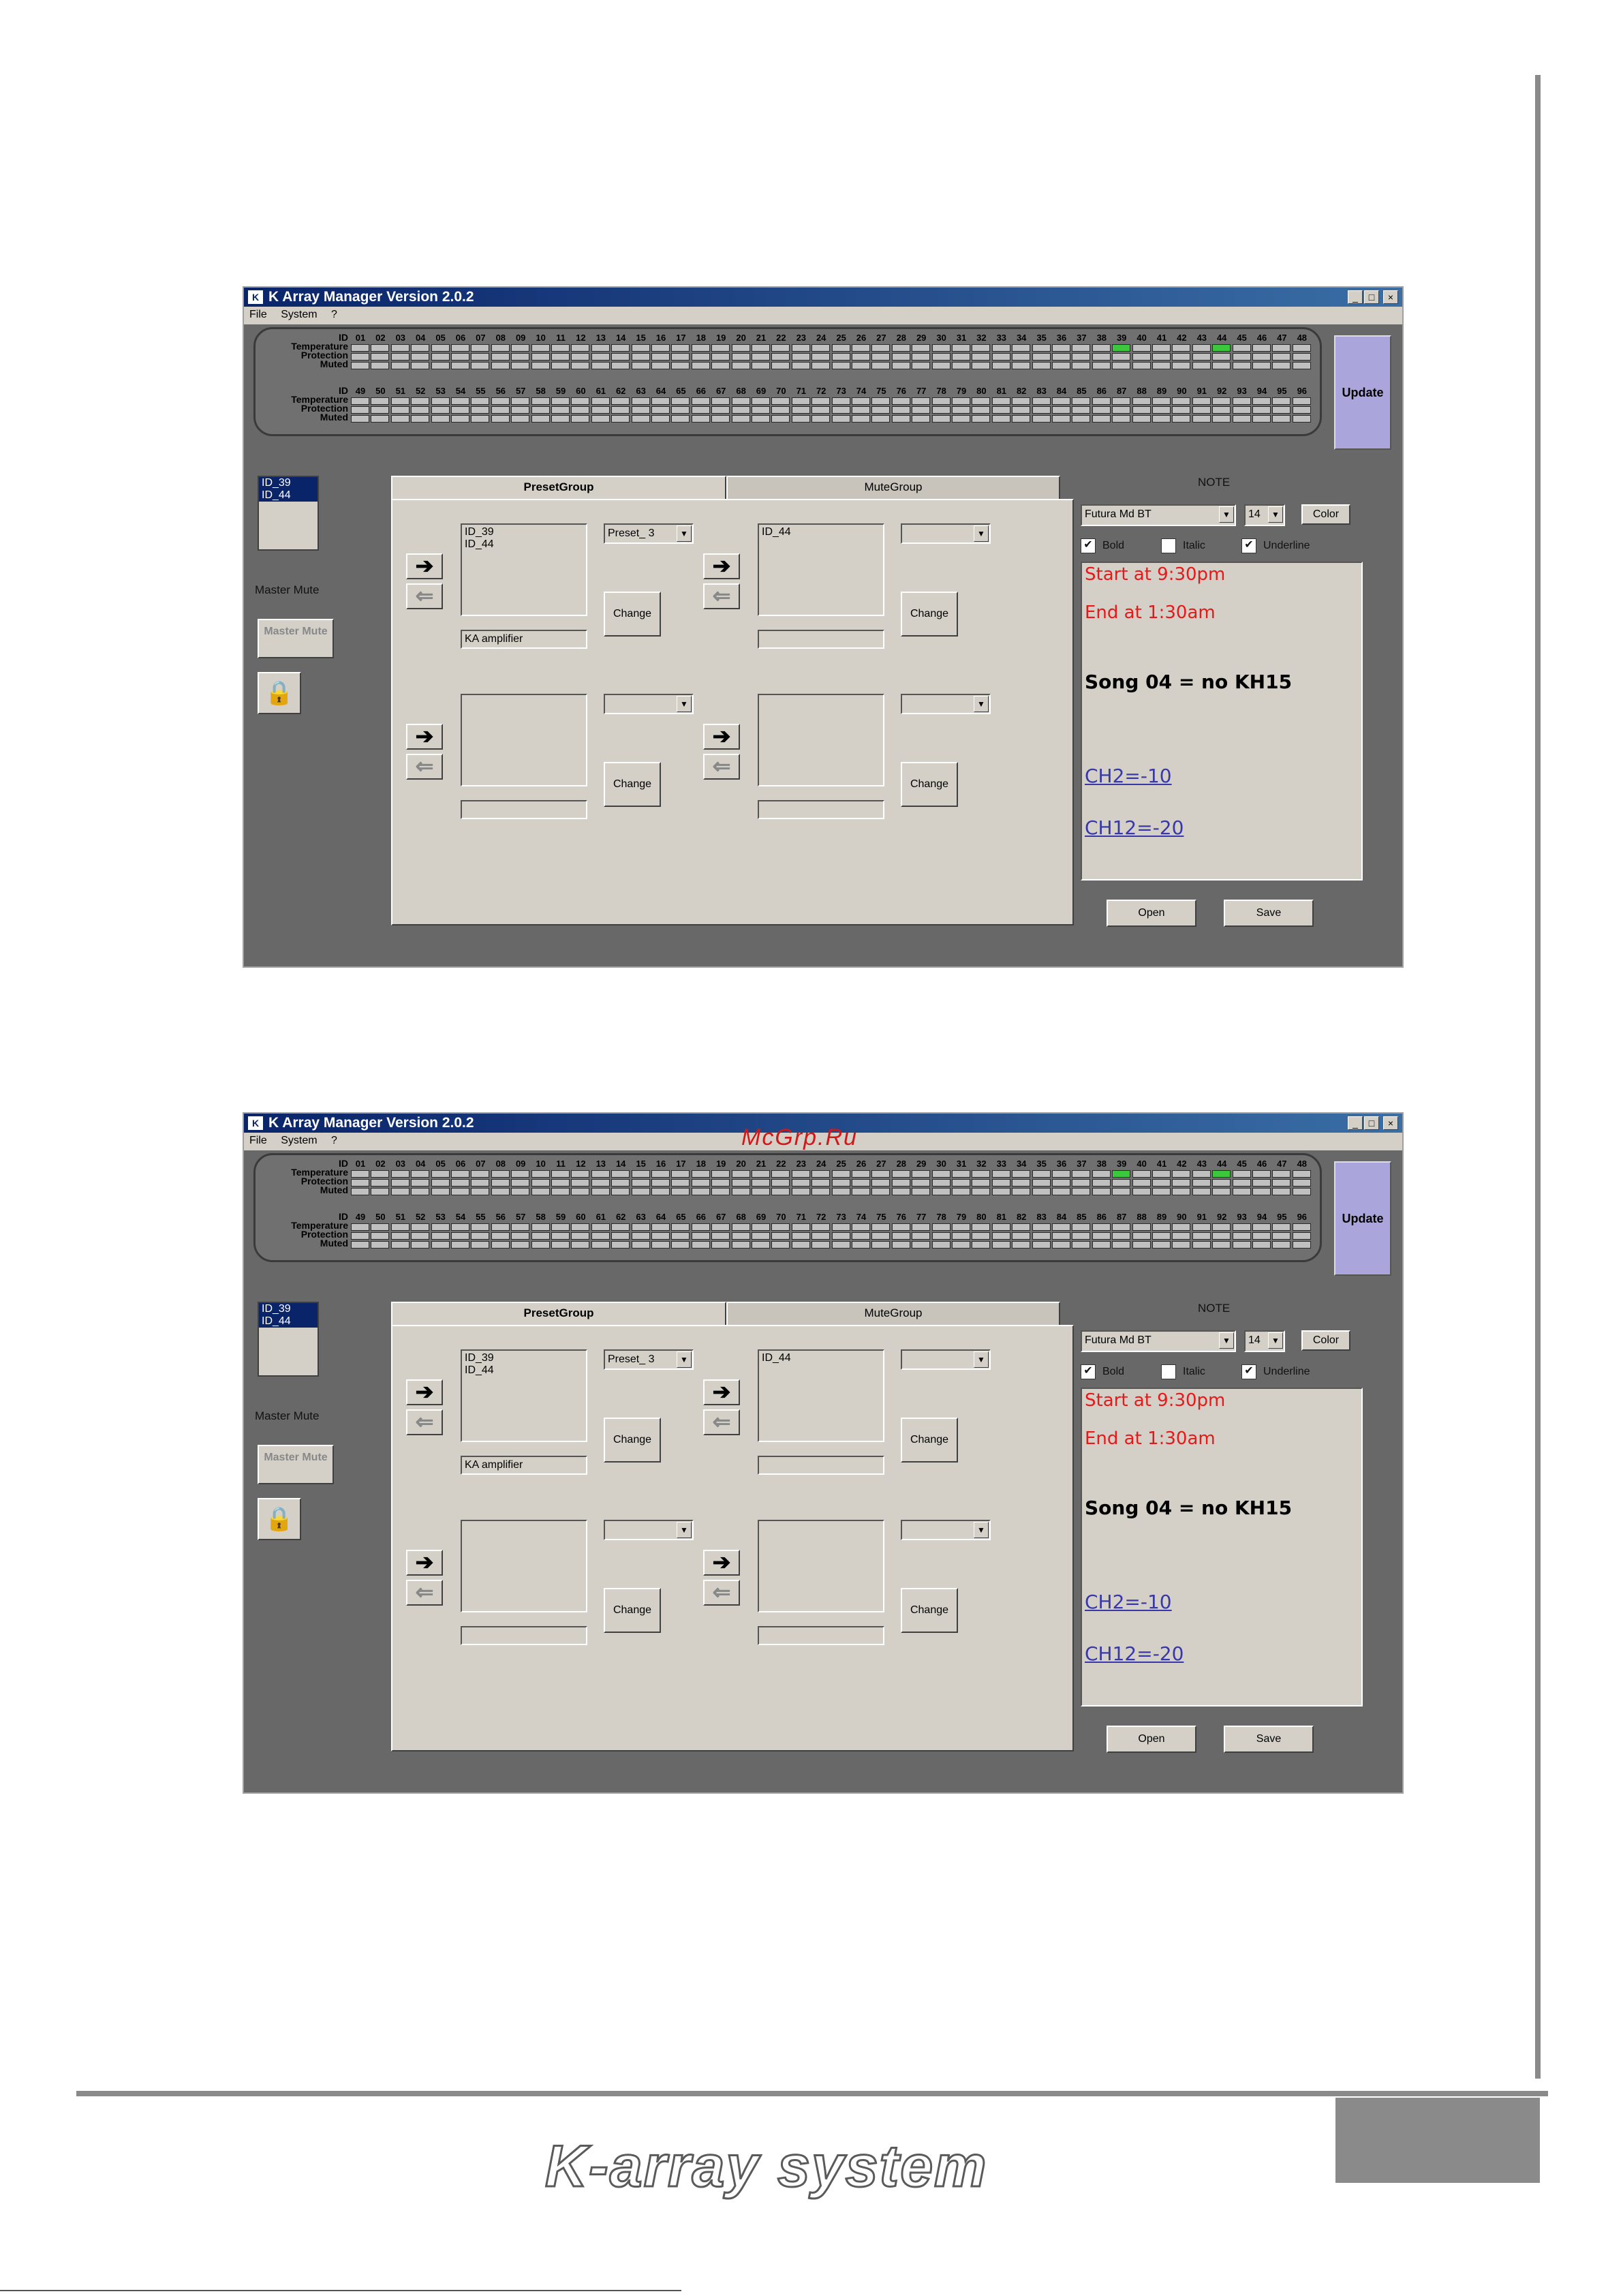 Image resolution: width=1623 pixels, height=2296 pixels. I want to click on list-item: ID_39, so click(288, 1309).